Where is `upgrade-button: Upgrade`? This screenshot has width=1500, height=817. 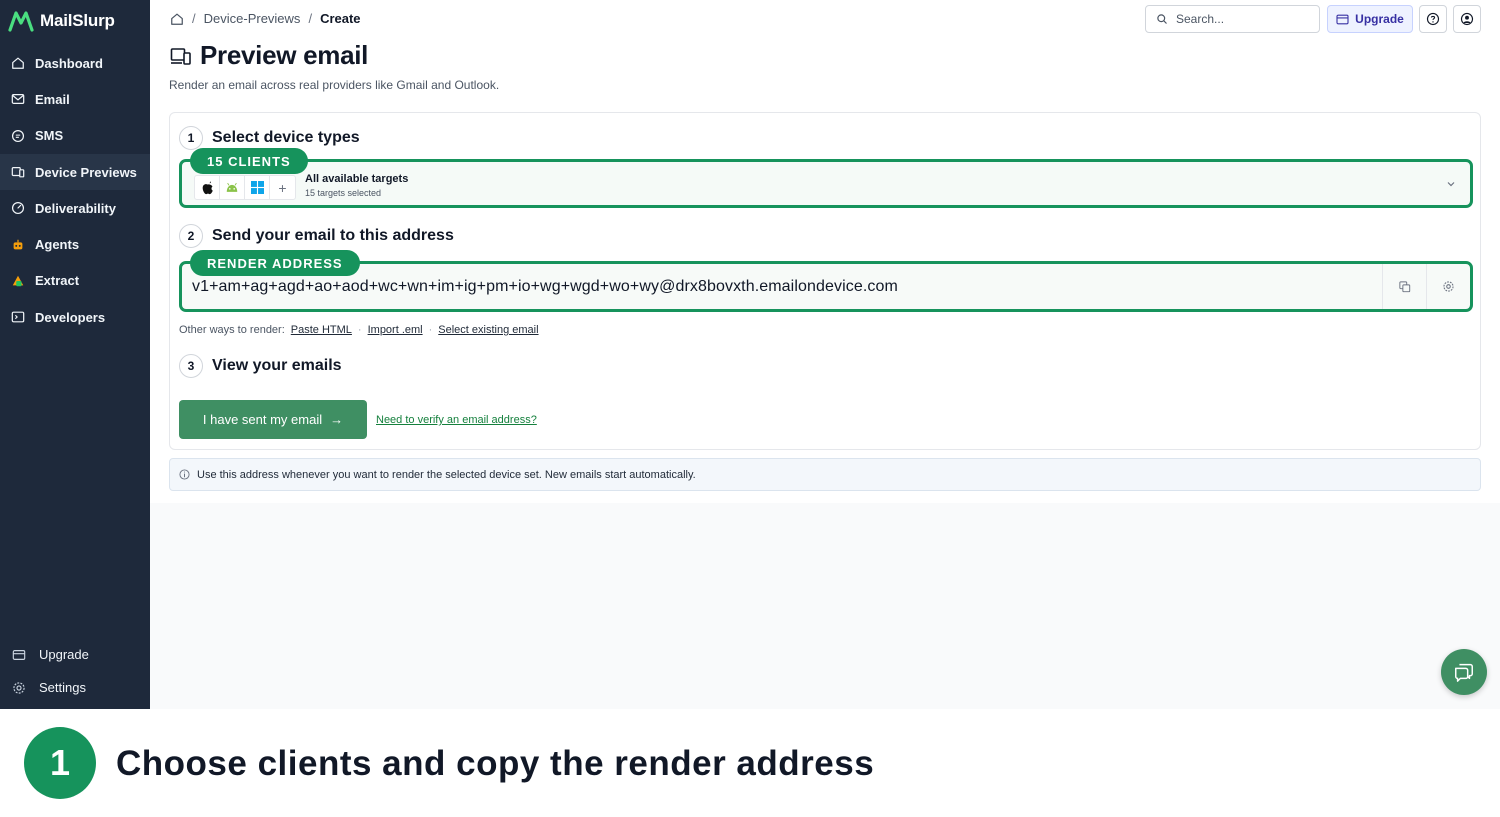 upgrade-button: Upgrade is located at coordinates (1370, 19).